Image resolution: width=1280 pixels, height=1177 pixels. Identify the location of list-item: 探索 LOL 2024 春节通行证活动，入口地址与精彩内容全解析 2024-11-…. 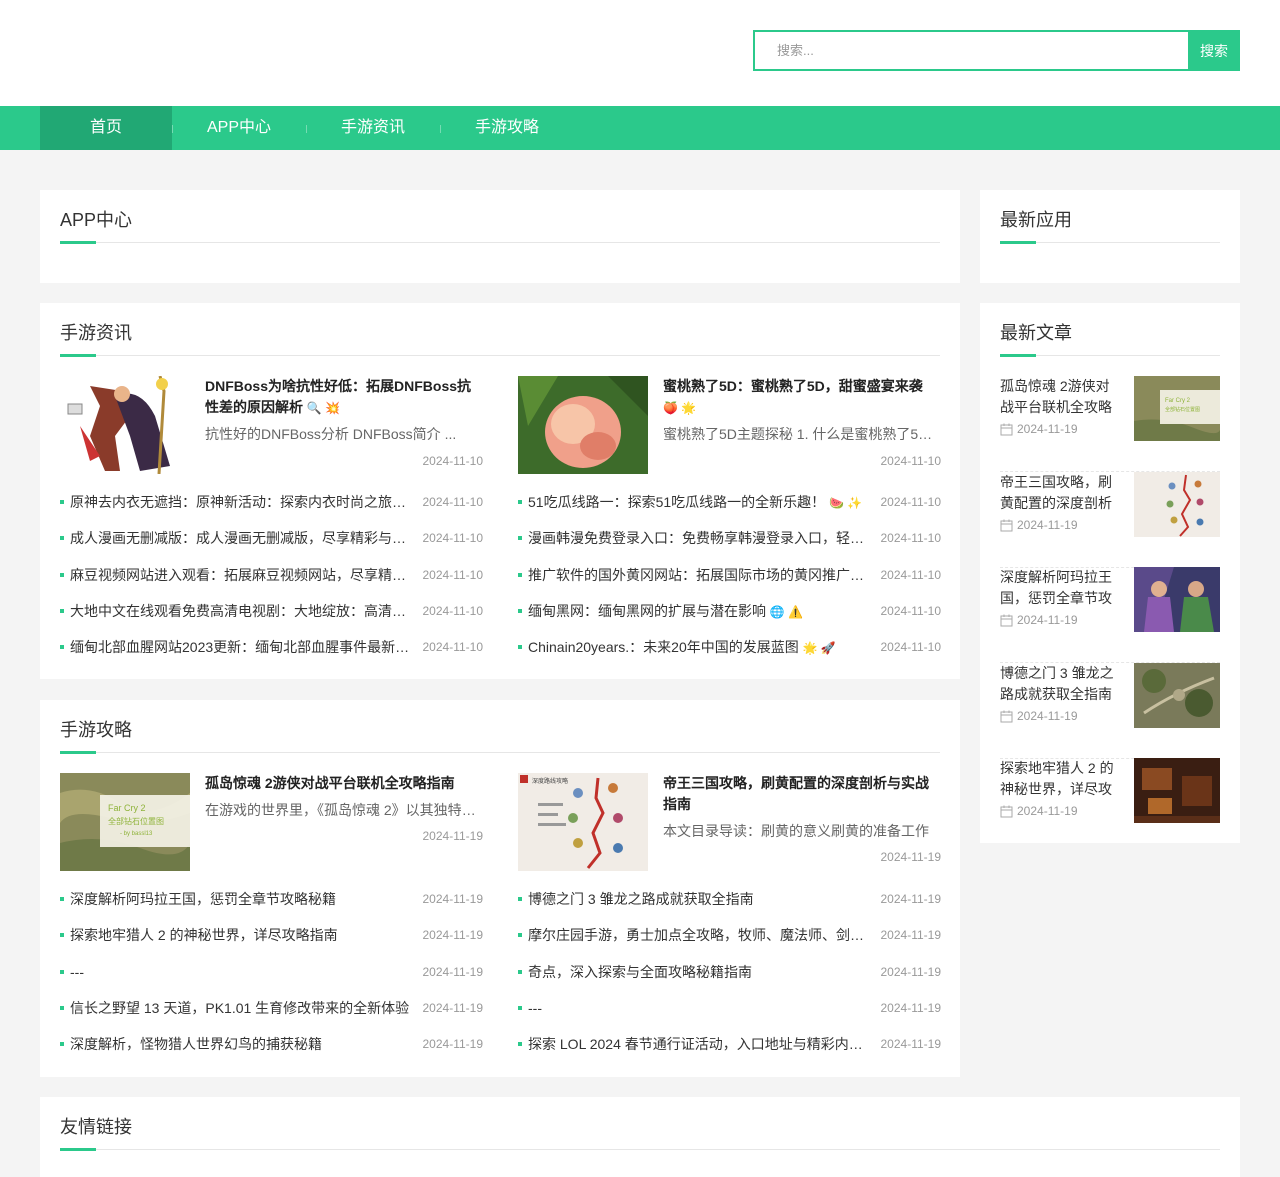
(729, 1044).